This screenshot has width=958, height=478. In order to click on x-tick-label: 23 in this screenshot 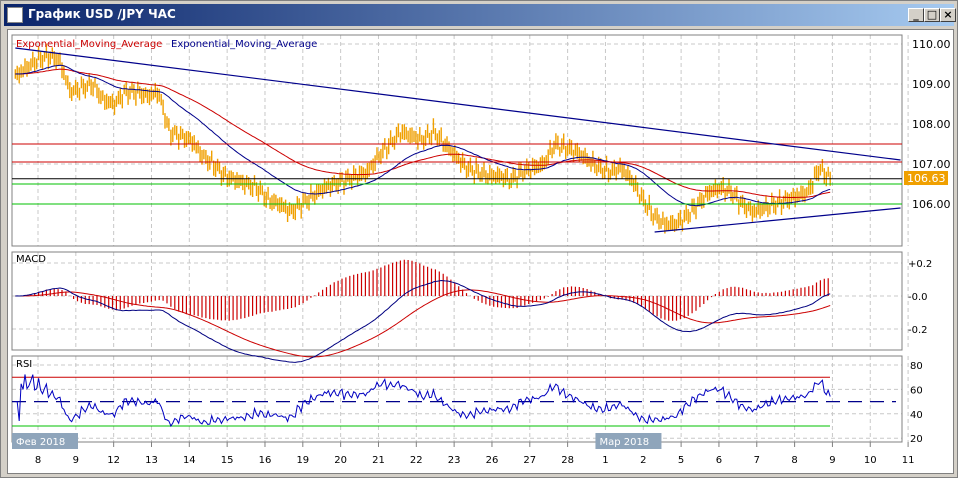, I will do `click(454, 460)`.